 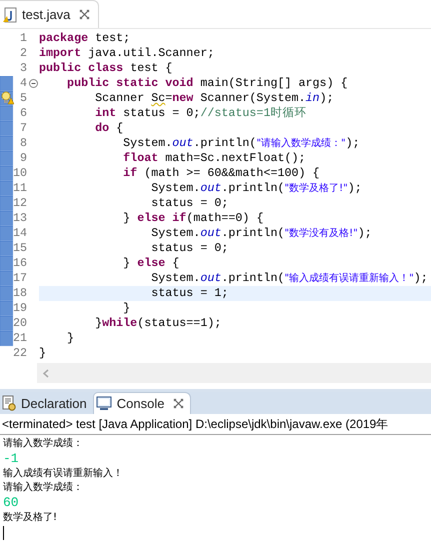 What do you see at coordinates (106, 68) in the screenshot?
I see `code-line: public class test {` at bounding box center [106, 68].